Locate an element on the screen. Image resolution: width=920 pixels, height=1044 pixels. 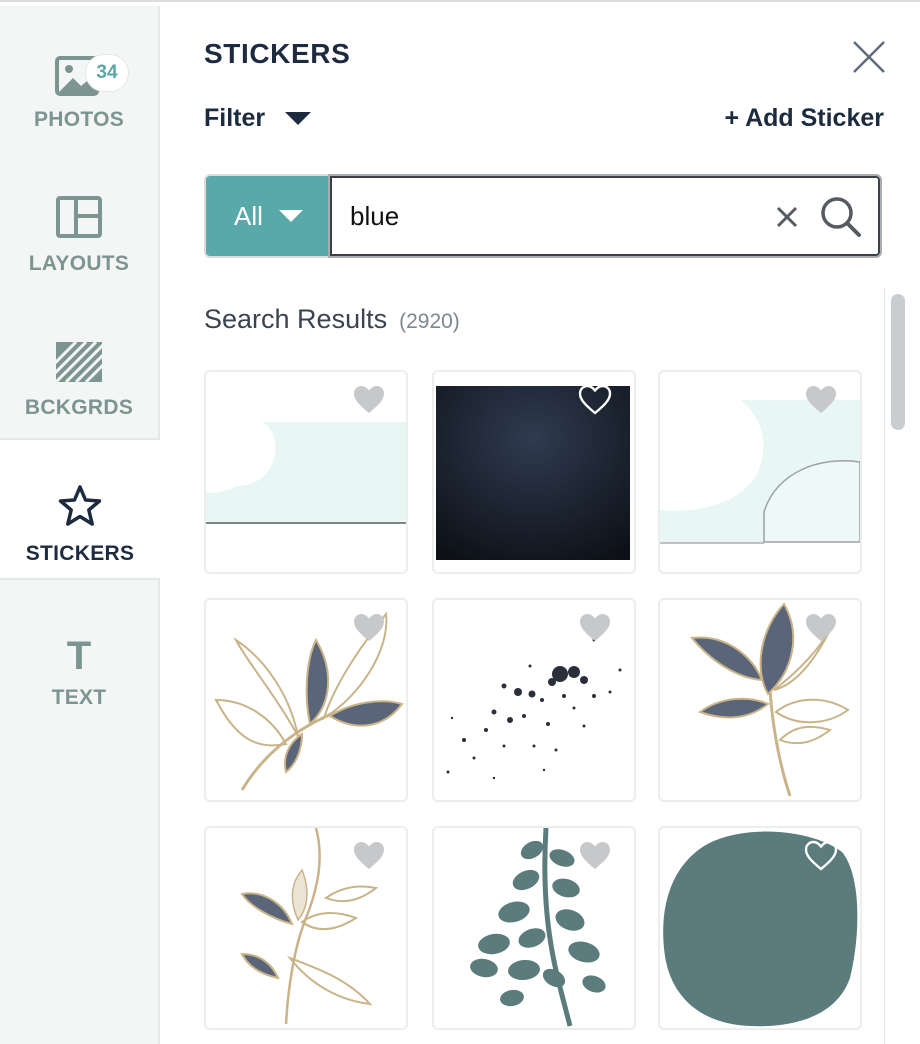
filter-dropdown: Filter is located at coordinates (258, 118).